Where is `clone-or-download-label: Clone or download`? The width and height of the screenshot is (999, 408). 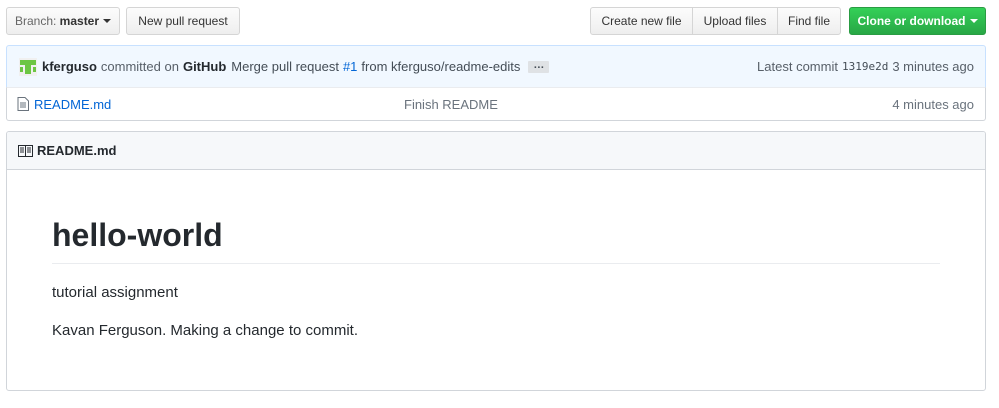 clone-or-download-label: Clone or download is located at coordinates (911, 21).